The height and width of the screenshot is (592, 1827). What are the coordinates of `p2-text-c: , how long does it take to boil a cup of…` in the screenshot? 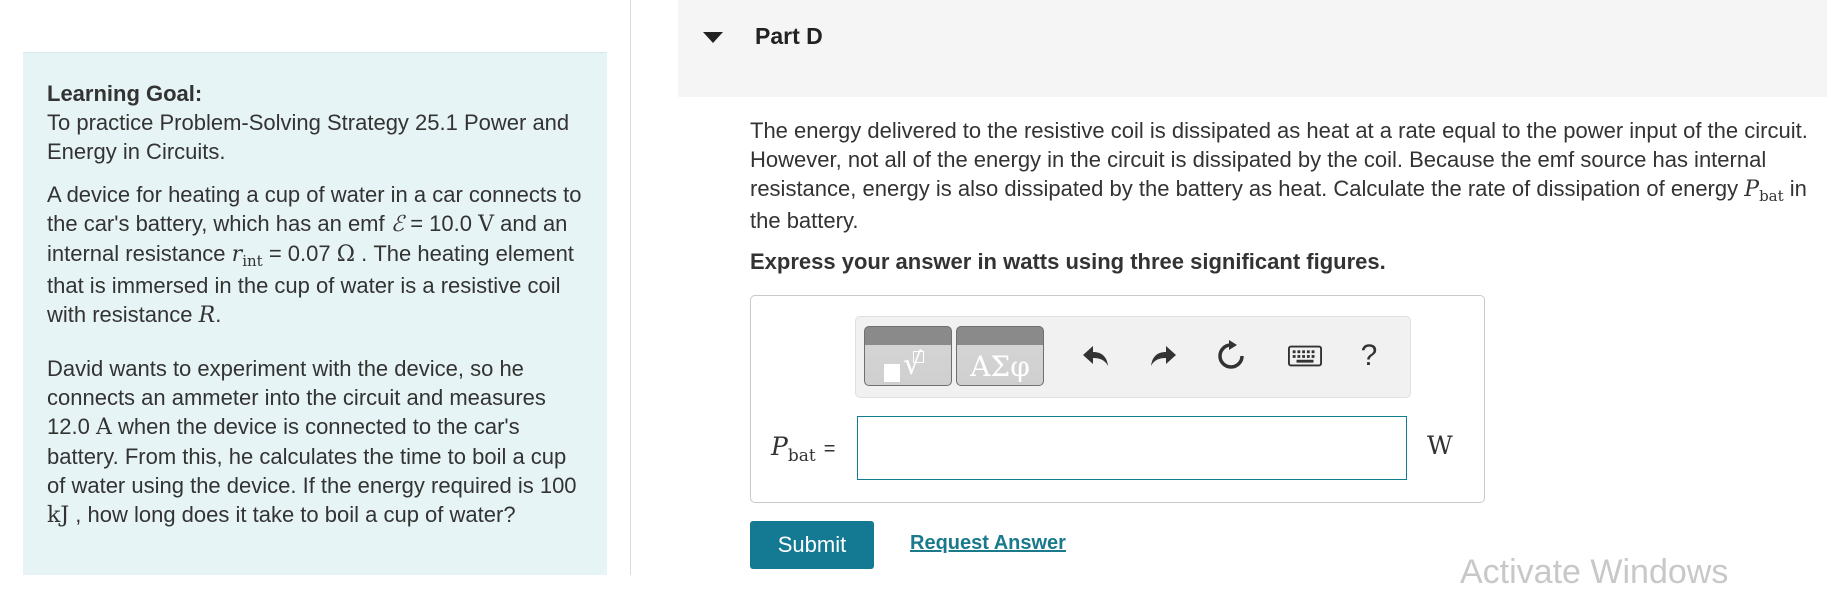 It's located at (295, 514).